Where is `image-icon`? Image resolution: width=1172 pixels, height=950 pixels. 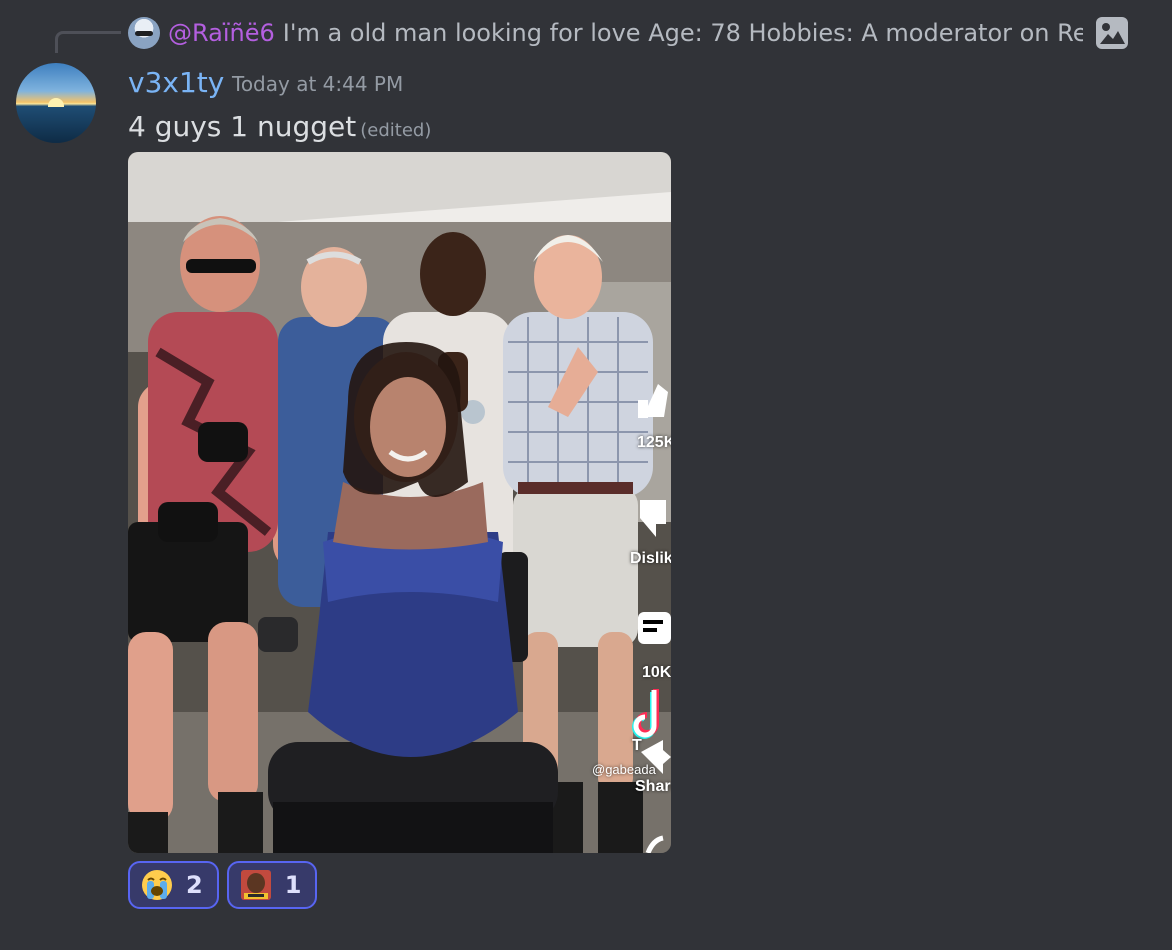 image-icon is located at coordinates (1112, 33).